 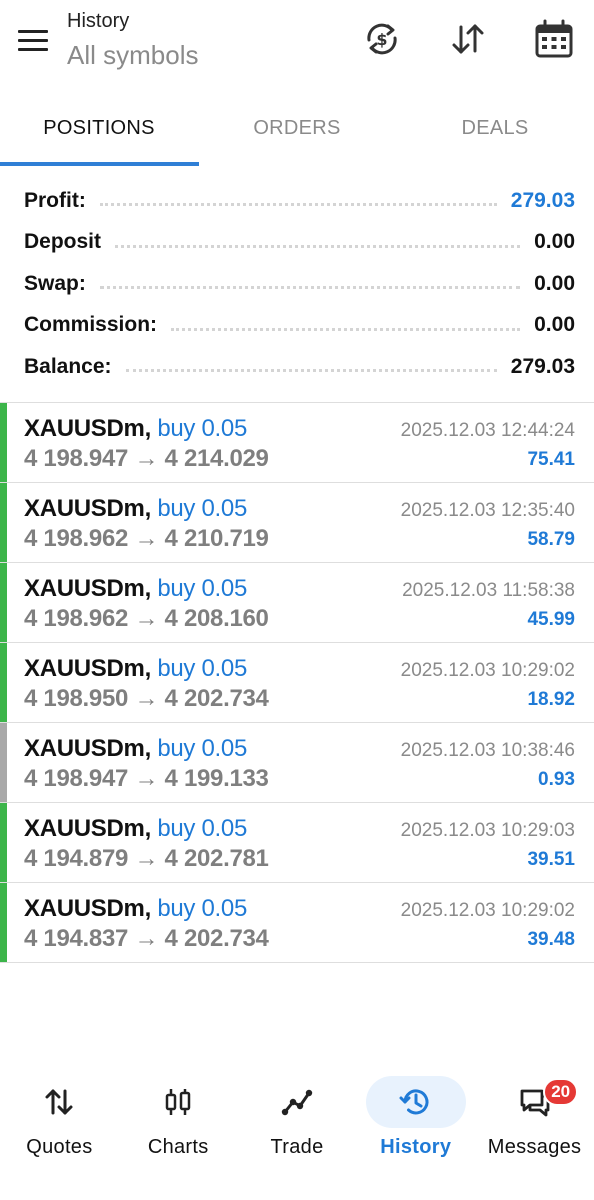 I want to click on symbol-filter: All symbols, so click(x=132, y=55).